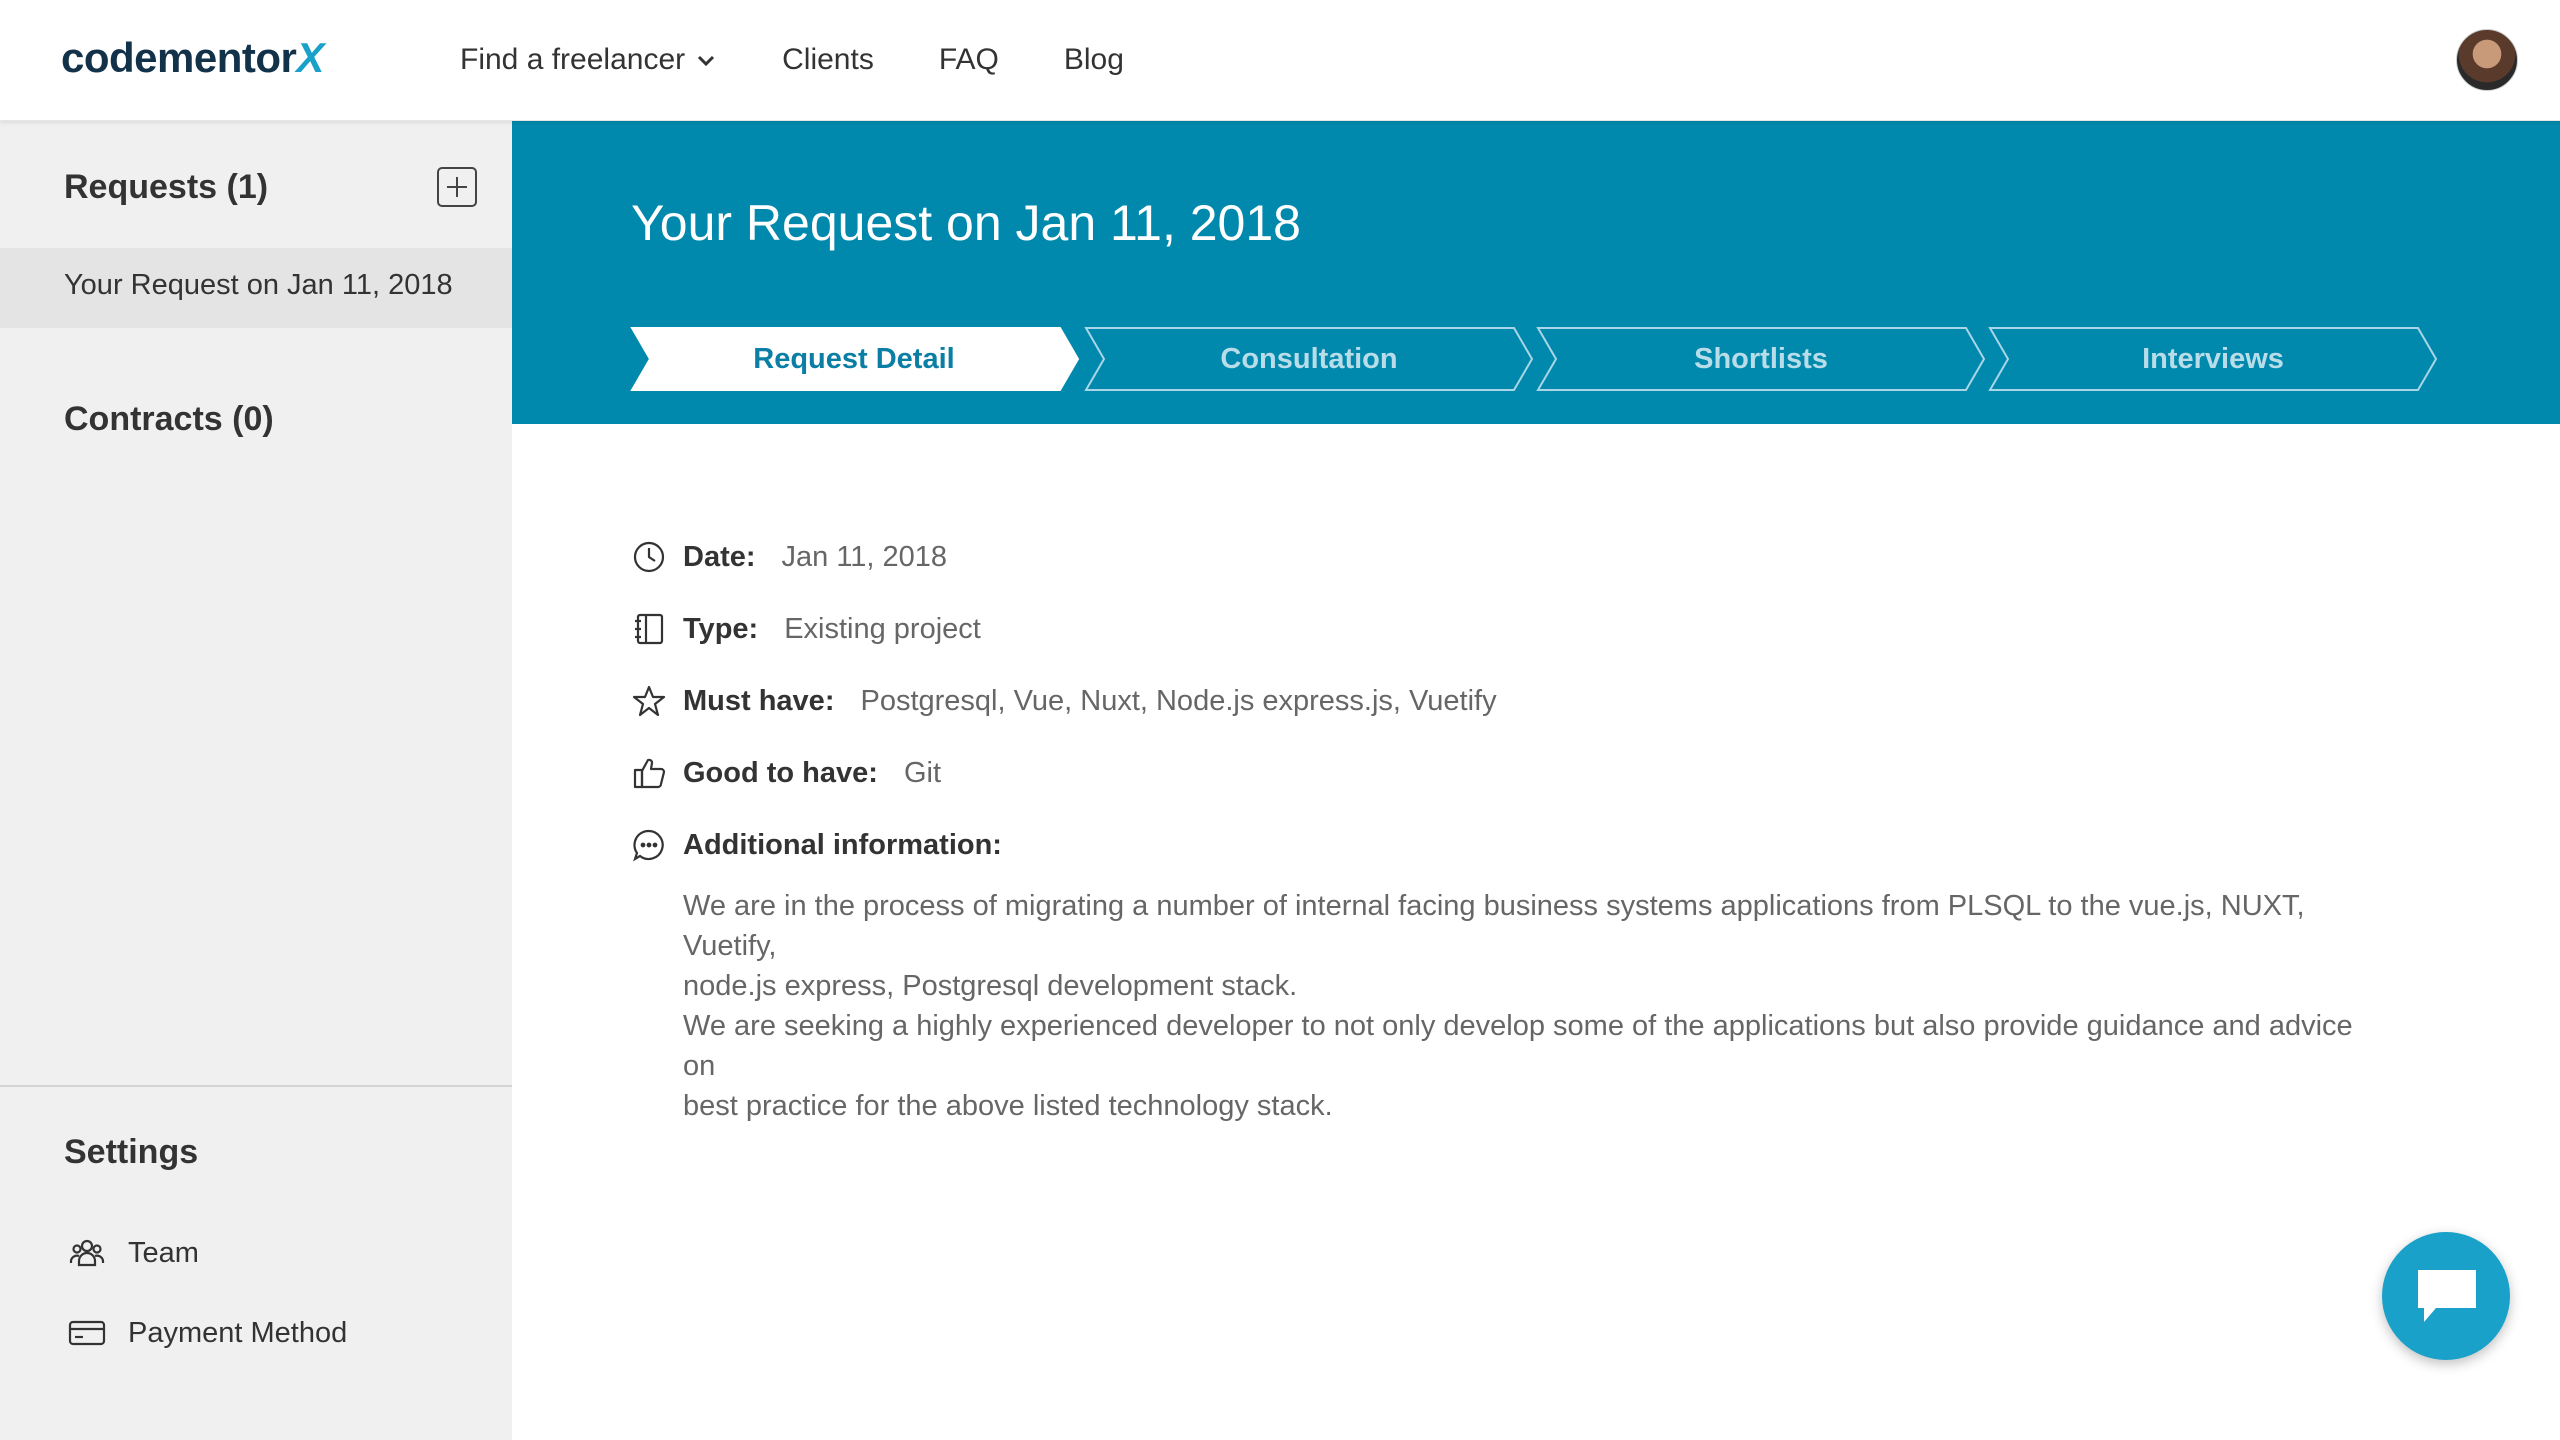  I want to click on page-title: Your Request on Jan 11, 2018, so click(966, 223).